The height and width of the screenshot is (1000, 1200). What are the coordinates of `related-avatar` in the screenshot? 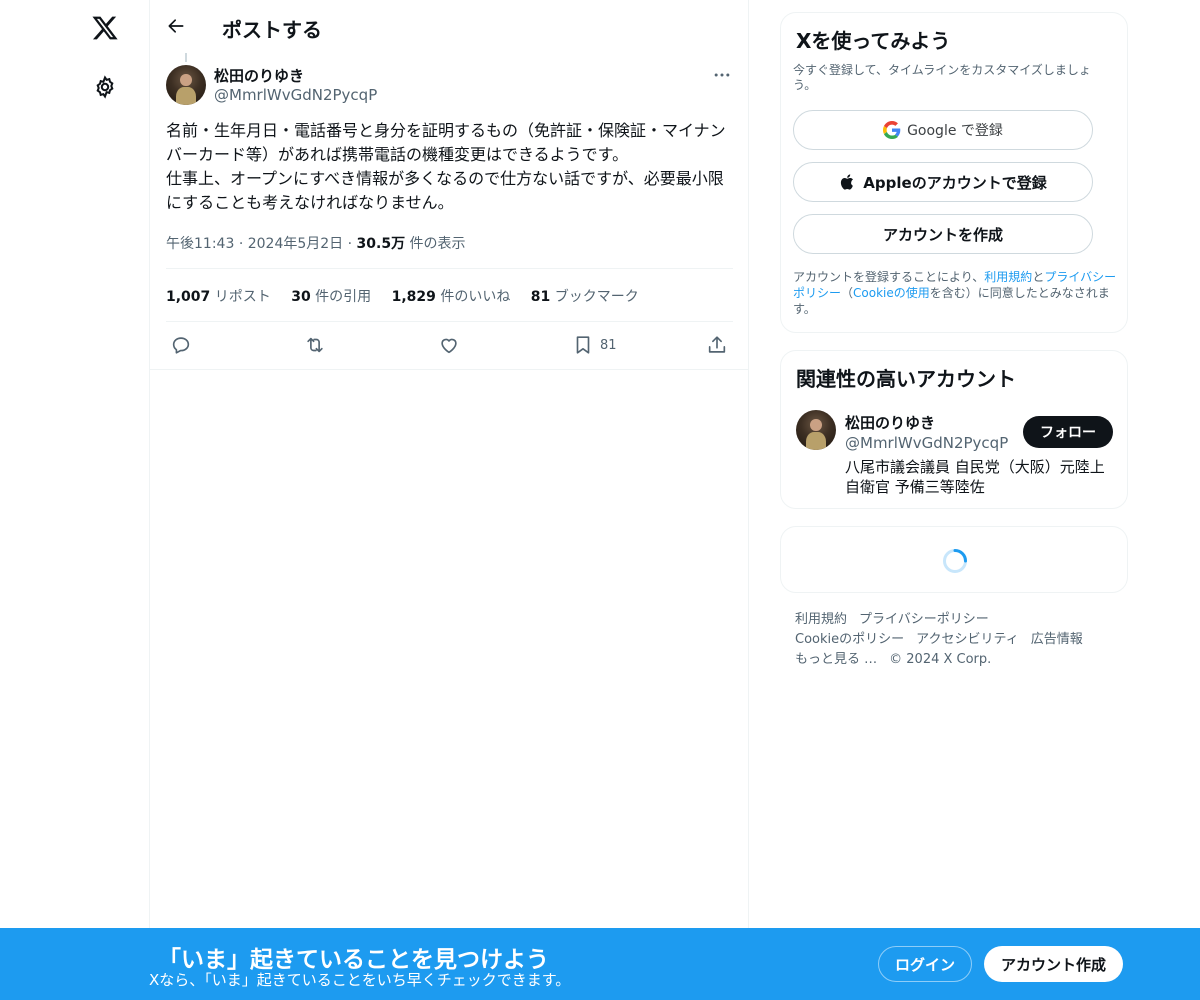 It's located at (816, 430).